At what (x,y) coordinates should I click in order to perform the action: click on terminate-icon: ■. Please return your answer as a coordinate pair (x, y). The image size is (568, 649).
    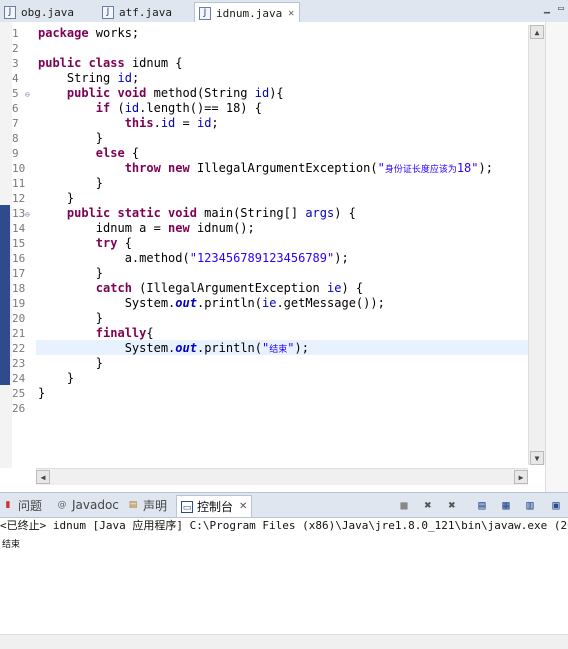
    Looking at the image, I should click on (404, 505).